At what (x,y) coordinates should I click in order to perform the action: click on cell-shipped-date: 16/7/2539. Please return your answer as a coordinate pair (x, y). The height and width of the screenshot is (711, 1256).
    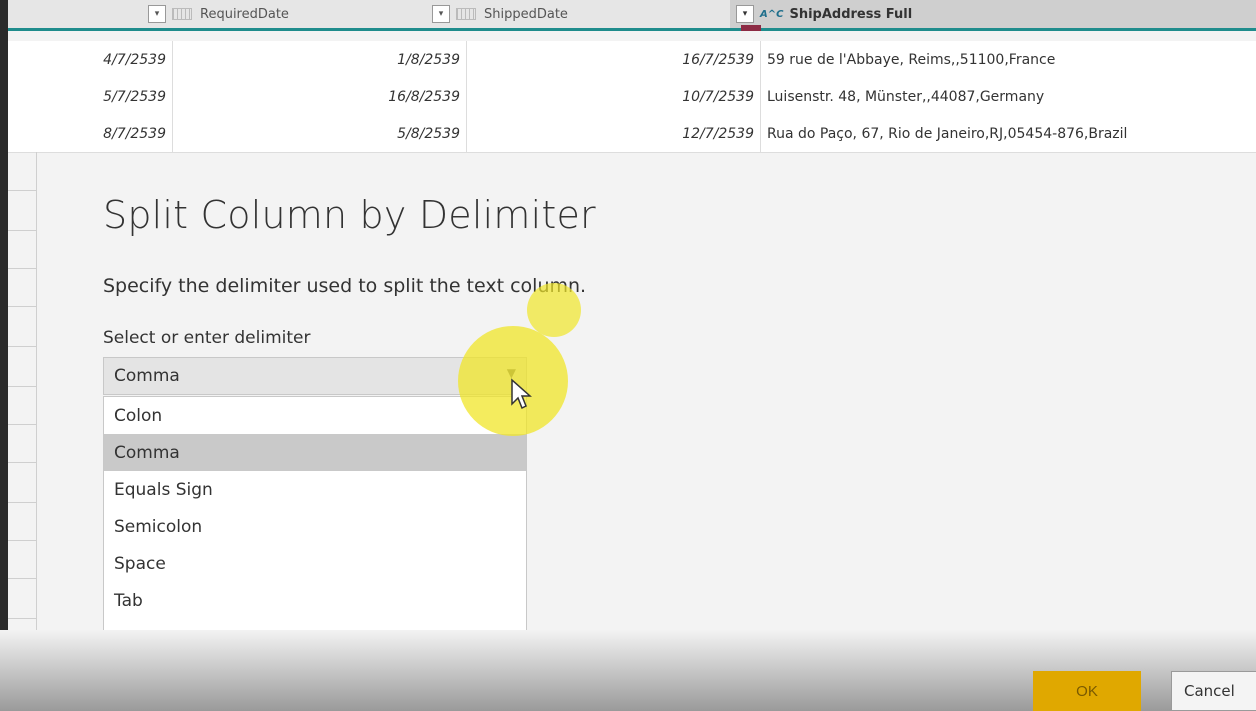
    Looking at the image, I should click on (614, 59).